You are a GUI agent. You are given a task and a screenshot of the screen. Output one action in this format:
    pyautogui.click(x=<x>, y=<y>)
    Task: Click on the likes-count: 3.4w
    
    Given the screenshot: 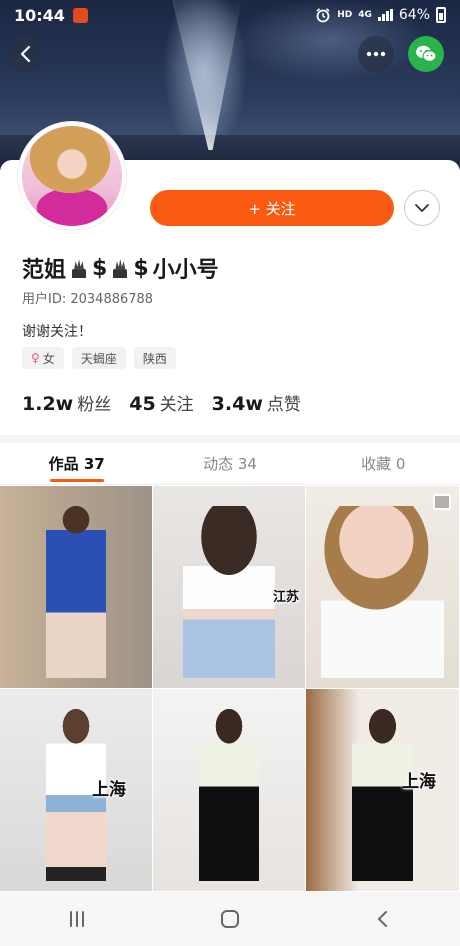 What is the action you would take?
    pyautogui.click(x=237, y=404)
    